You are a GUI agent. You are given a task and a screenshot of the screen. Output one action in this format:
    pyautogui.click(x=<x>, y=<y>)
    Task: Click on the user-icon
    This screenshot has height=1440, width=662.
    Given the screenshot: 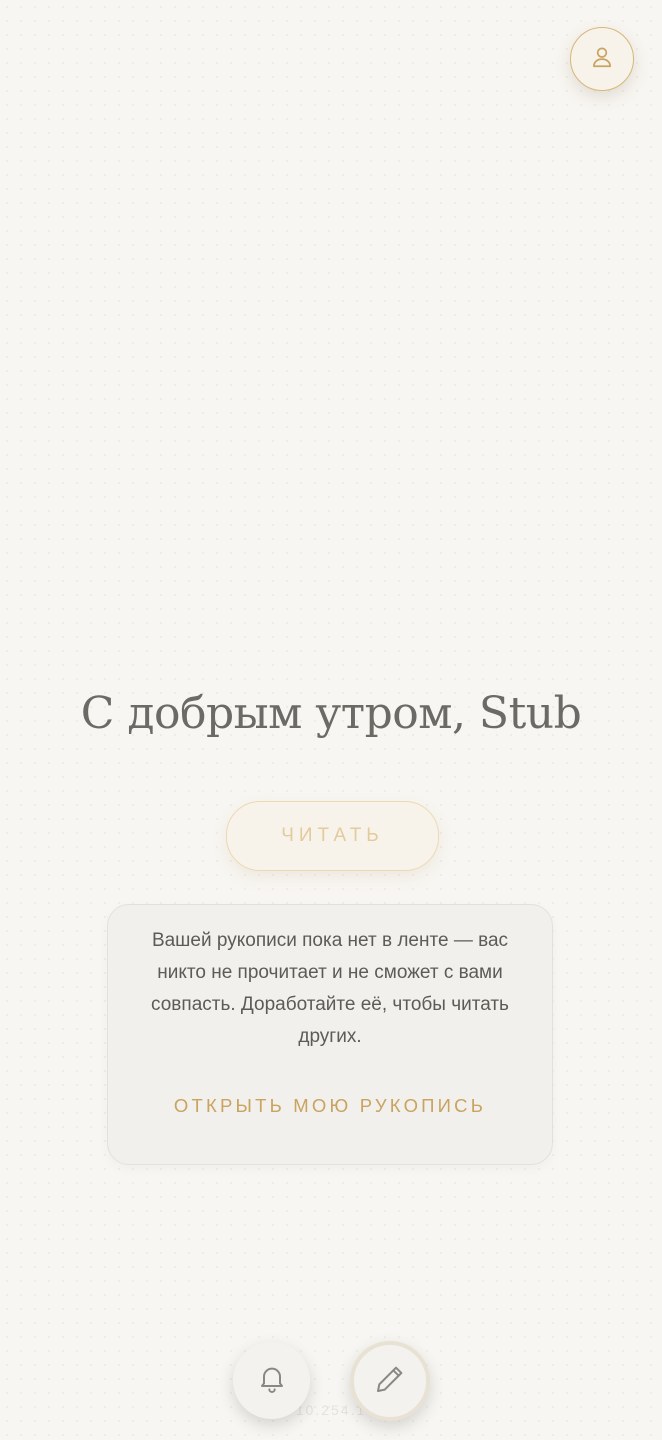 What is the action you would take?
    pyautogui.click(x=602, y=59)
    